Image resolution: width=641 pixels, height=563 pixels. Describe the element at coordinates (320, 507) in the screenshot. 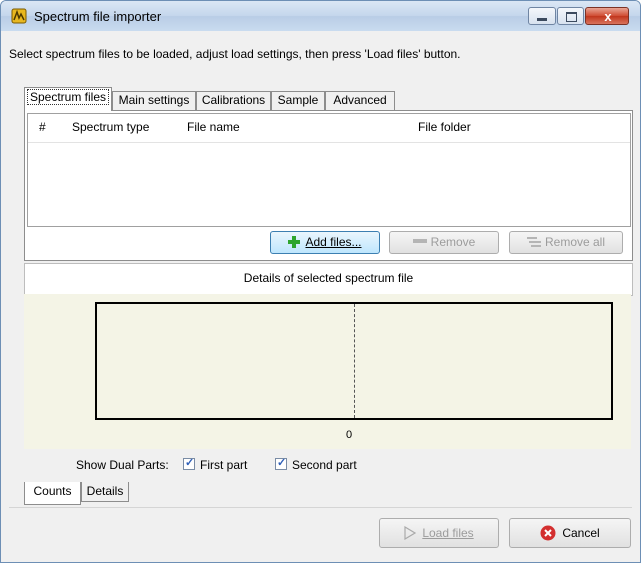

I see `footer-divider` at that location.